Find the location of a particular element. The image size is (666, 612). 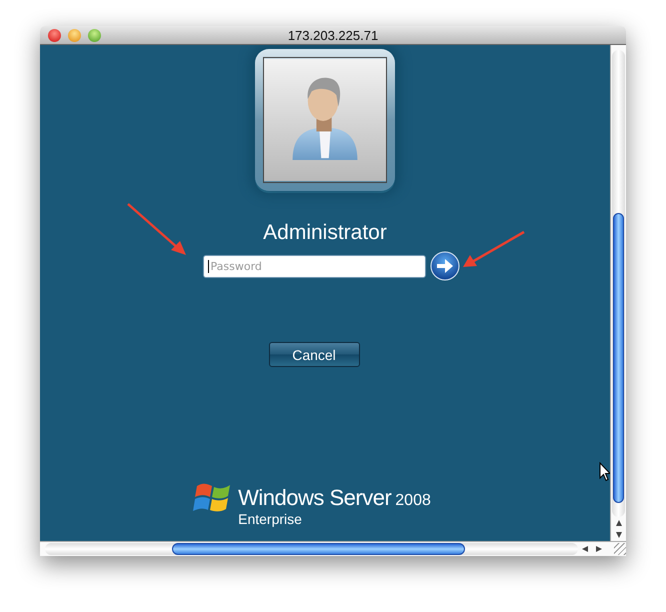

scroll-right-icon is located at coordinates (599, 549).